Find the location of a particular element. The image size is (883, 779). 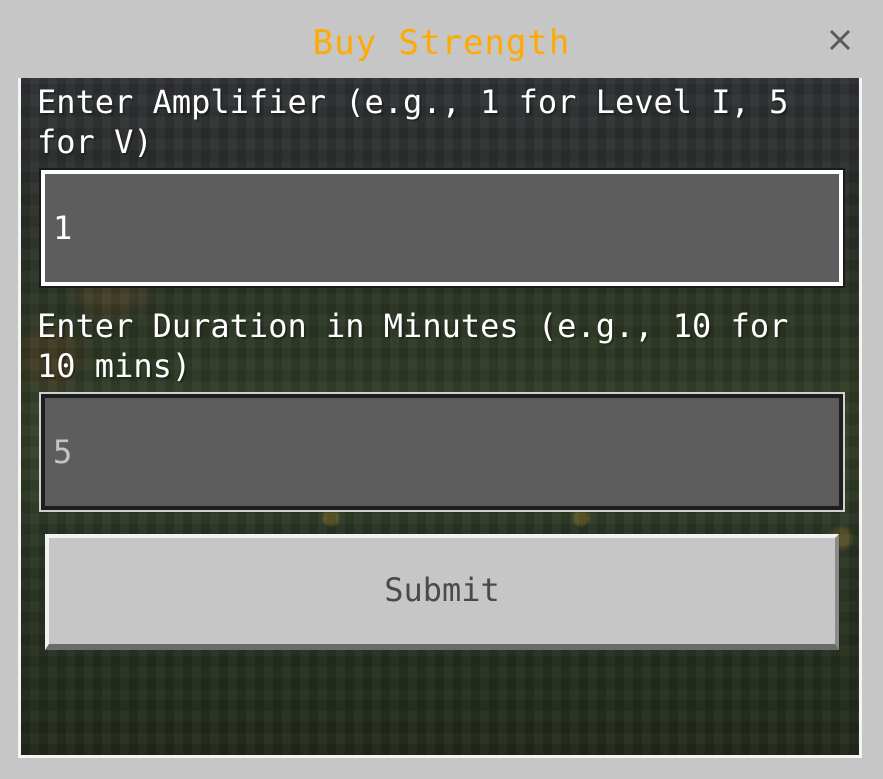

dialog-title: Buy Strength is located at coordinates (441, 43).